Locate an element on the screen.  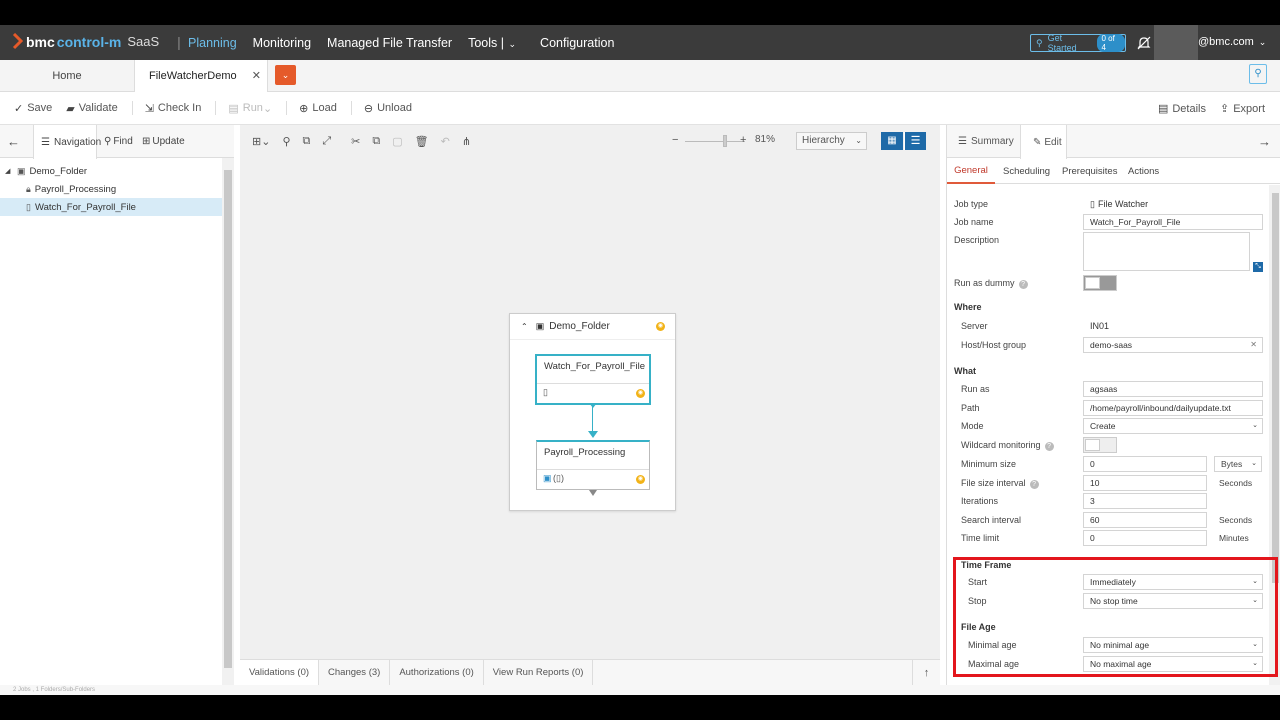
nav-tools: Tools | ⌄ is located at coordinates (492, 43).